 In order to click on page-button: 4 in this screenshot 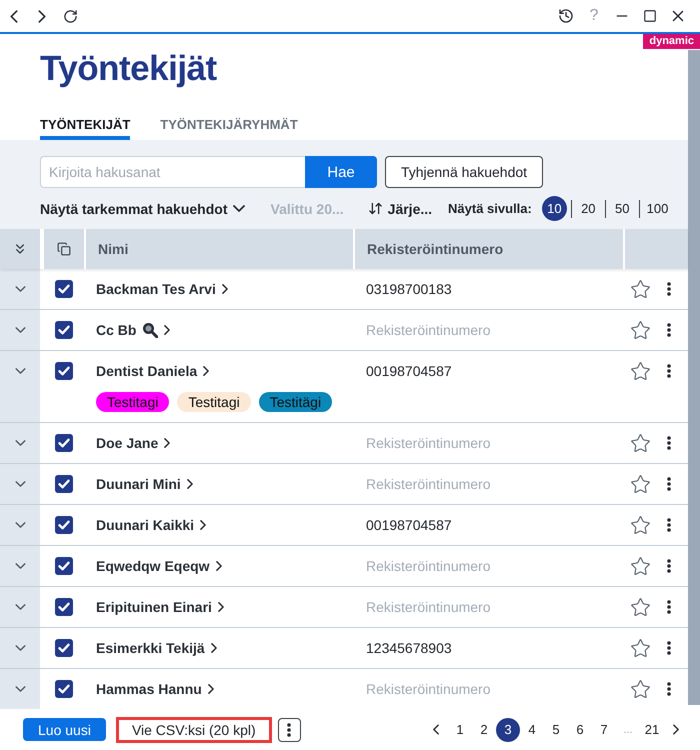, I will do `click(532, 730)`.